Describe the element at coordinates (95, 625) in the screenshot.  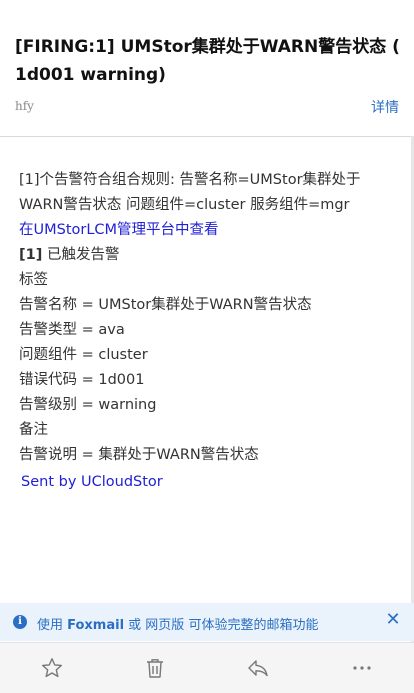
I see `banner-foxmail: Foxmail` at that location.